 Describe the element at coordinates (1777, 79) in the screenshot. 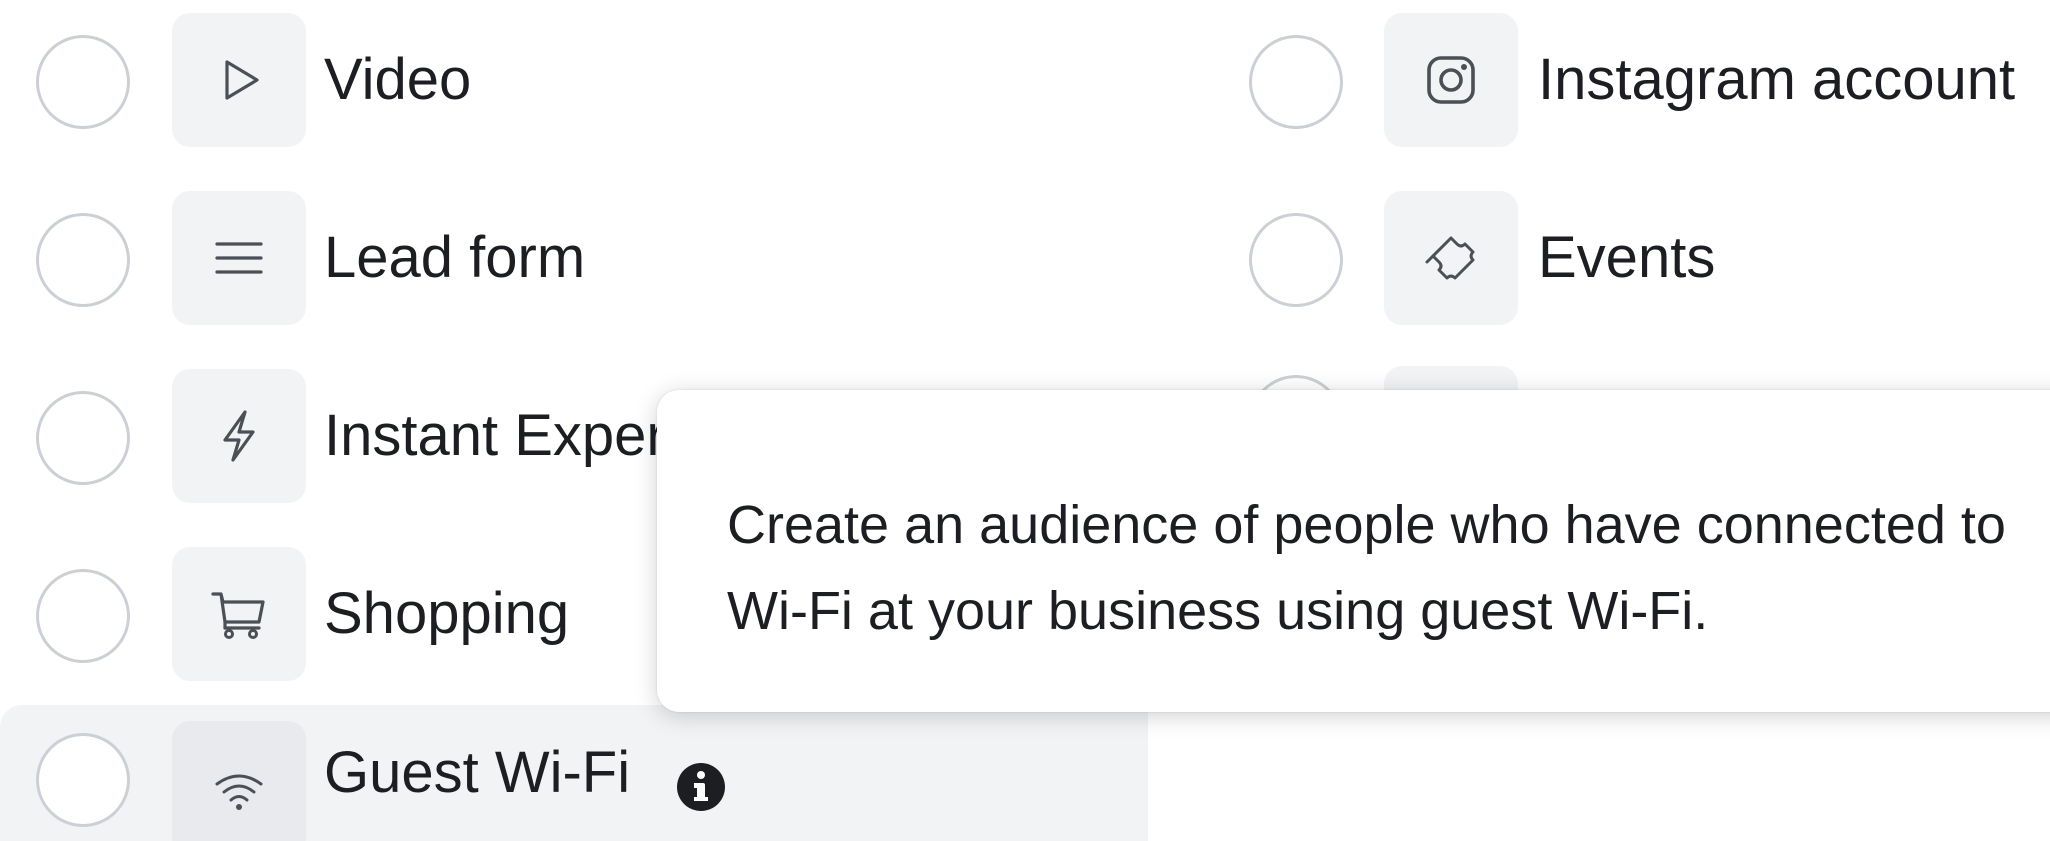

I see `option-instagram-account-label: Instagram account` at that location.